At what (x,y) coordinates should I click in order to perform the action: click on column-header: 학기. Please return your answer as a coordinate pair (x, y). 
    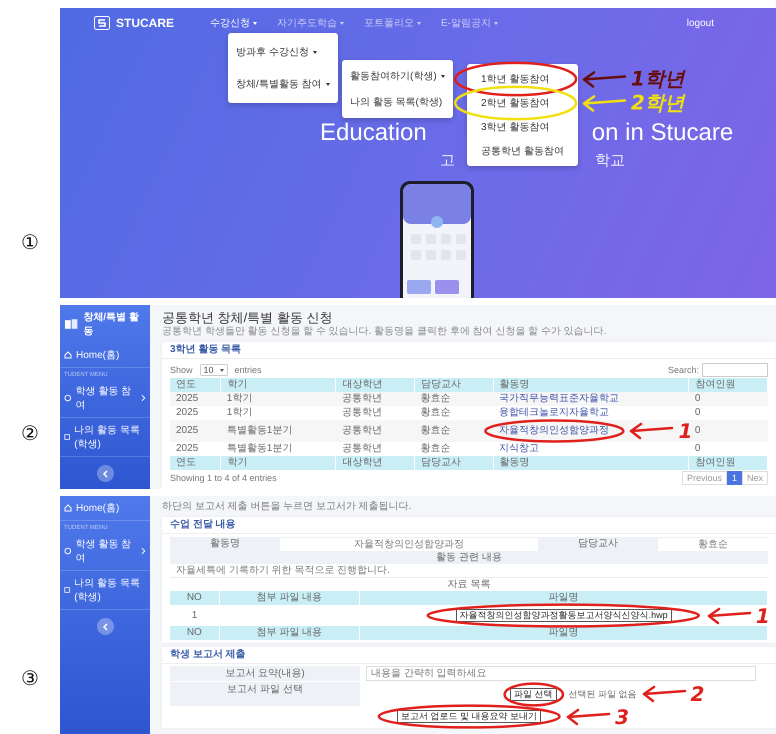
    Looking at the image, I should click on (278, 385).